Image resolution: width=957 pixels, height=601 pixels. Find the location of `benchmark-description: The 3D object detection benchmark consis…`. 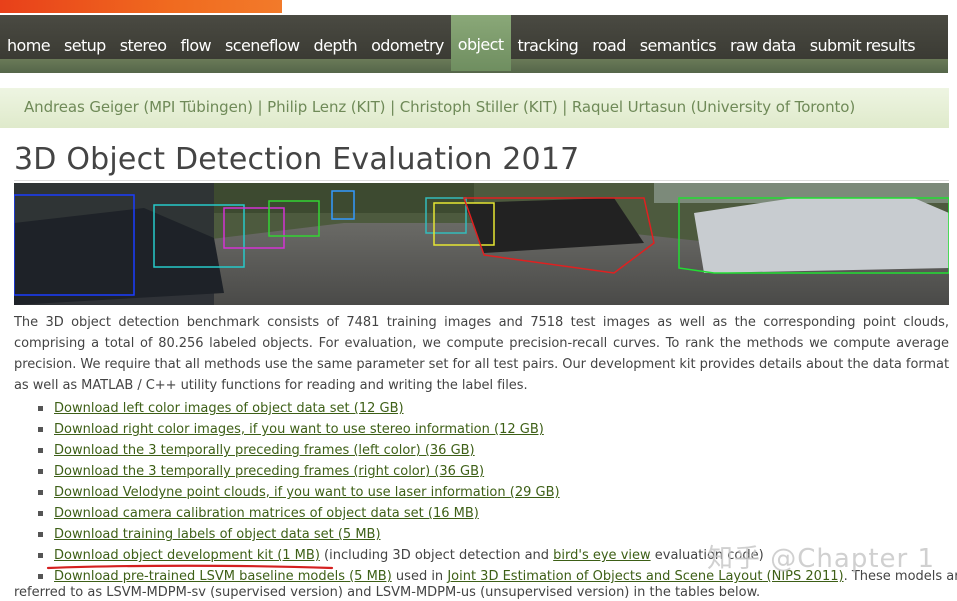

benchmark-description: The 3D object detection benchmark consis… is located at coordinates (481, 354).